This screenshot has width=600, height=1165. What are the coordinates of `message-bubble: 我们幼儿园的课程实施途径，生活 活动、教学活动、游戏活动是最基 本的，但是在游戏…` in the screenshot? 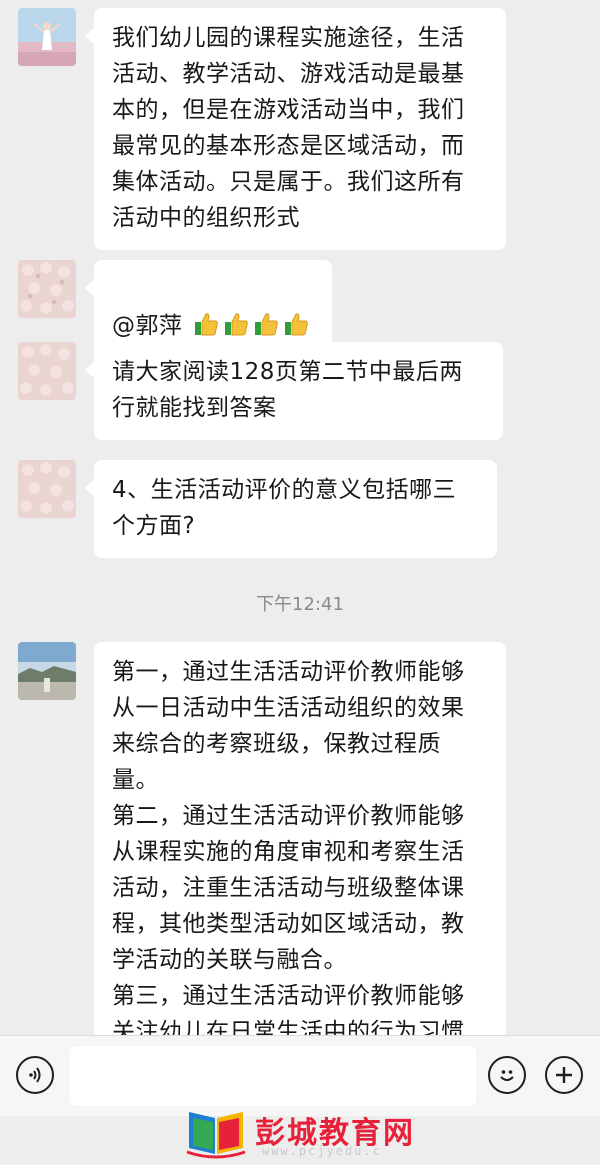 It's located at (295, 129).